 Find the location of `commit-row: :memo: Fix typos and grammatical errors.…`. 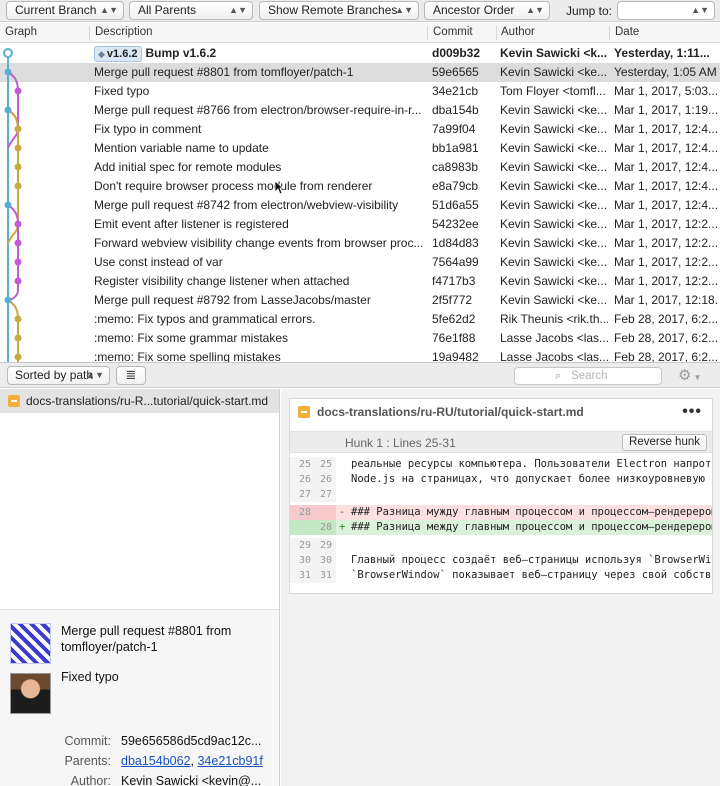

commit-row: :memo: Fix typos and grammatical errors.… is located at coordinates (360, 319).